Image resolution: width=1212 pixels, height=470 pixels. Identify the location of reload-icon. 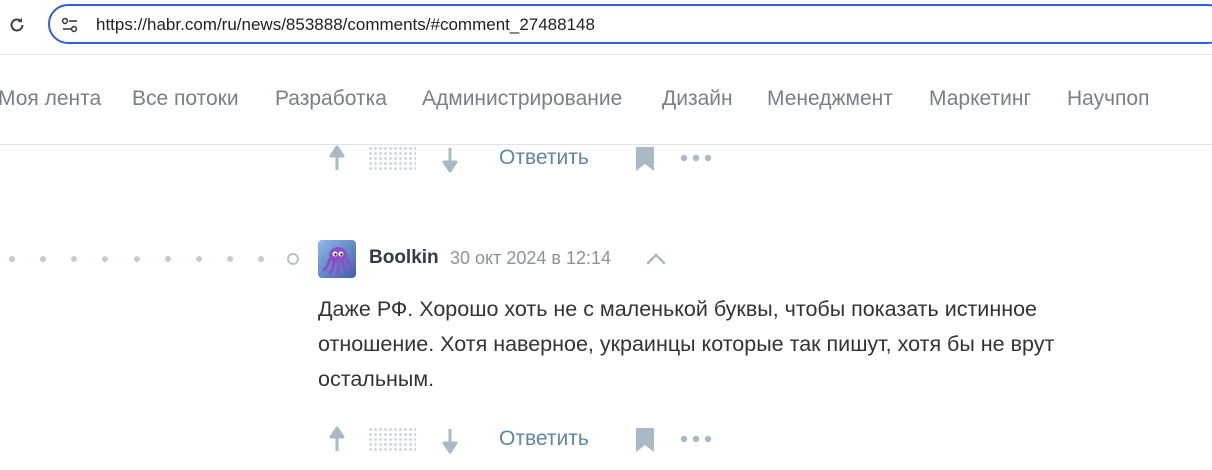
(17, 25).